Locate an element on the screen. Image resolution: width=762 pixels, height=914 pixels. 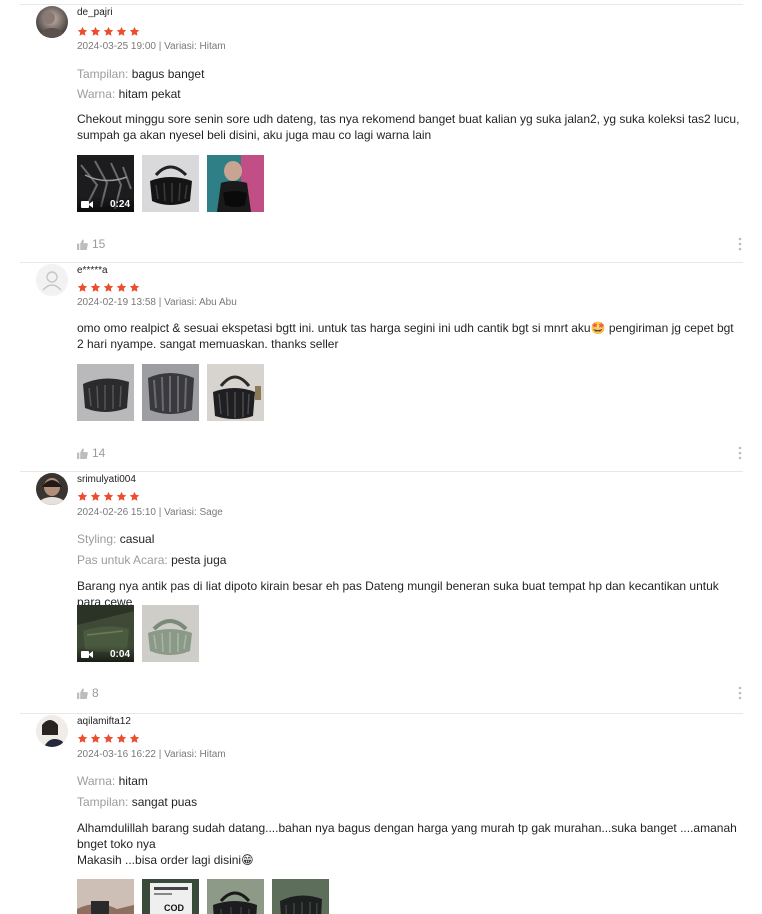
username: de_pajri is located at coordinates (95, 12).